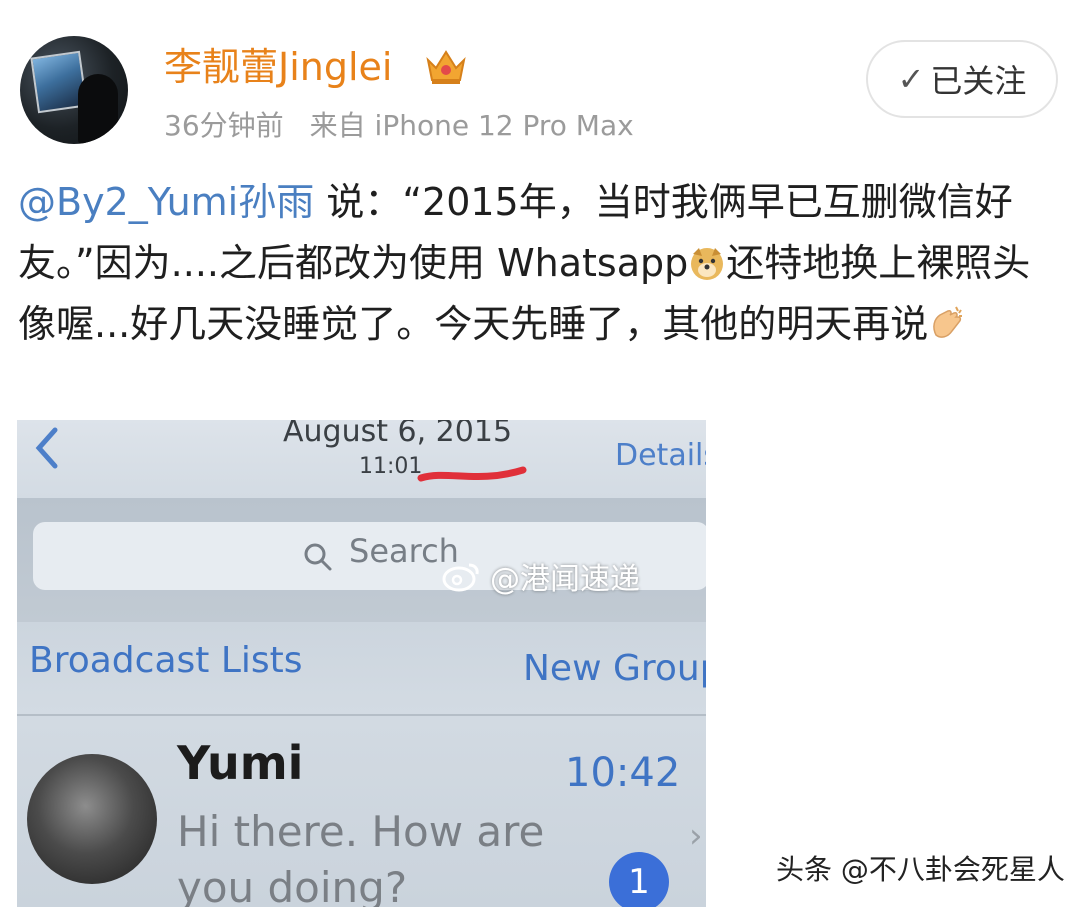 The height and width of the screenshot is (907, 1080). I want to click on chat-nav-bar: August 6, 2015 11:01 Details, so click(361, 459).